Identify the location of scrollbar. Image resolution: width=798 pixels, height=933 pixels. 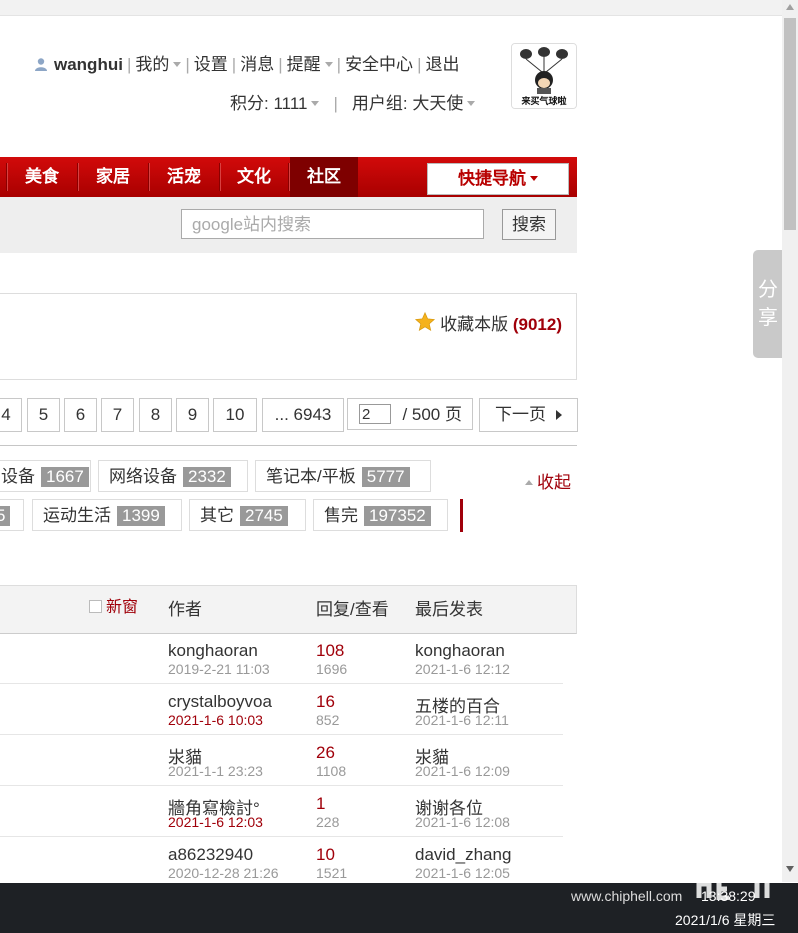
(790, 441).